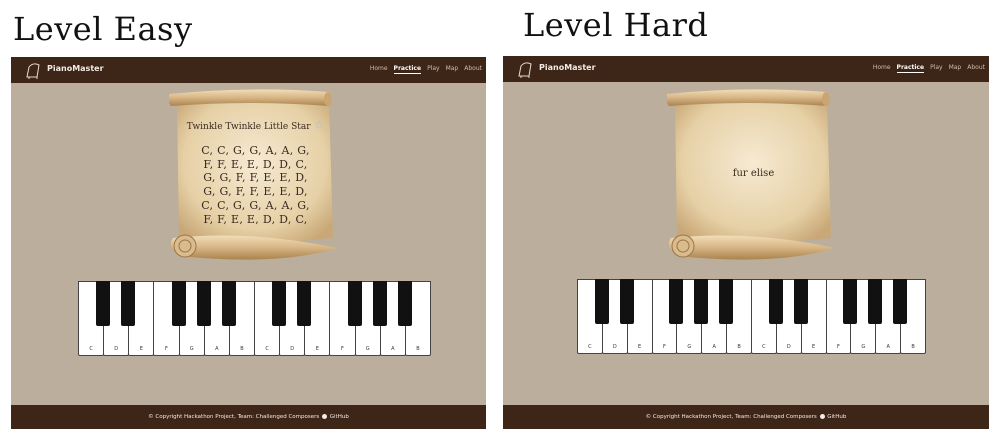  I want to click on level-easy-title: Level Easy, so click(103, 29).